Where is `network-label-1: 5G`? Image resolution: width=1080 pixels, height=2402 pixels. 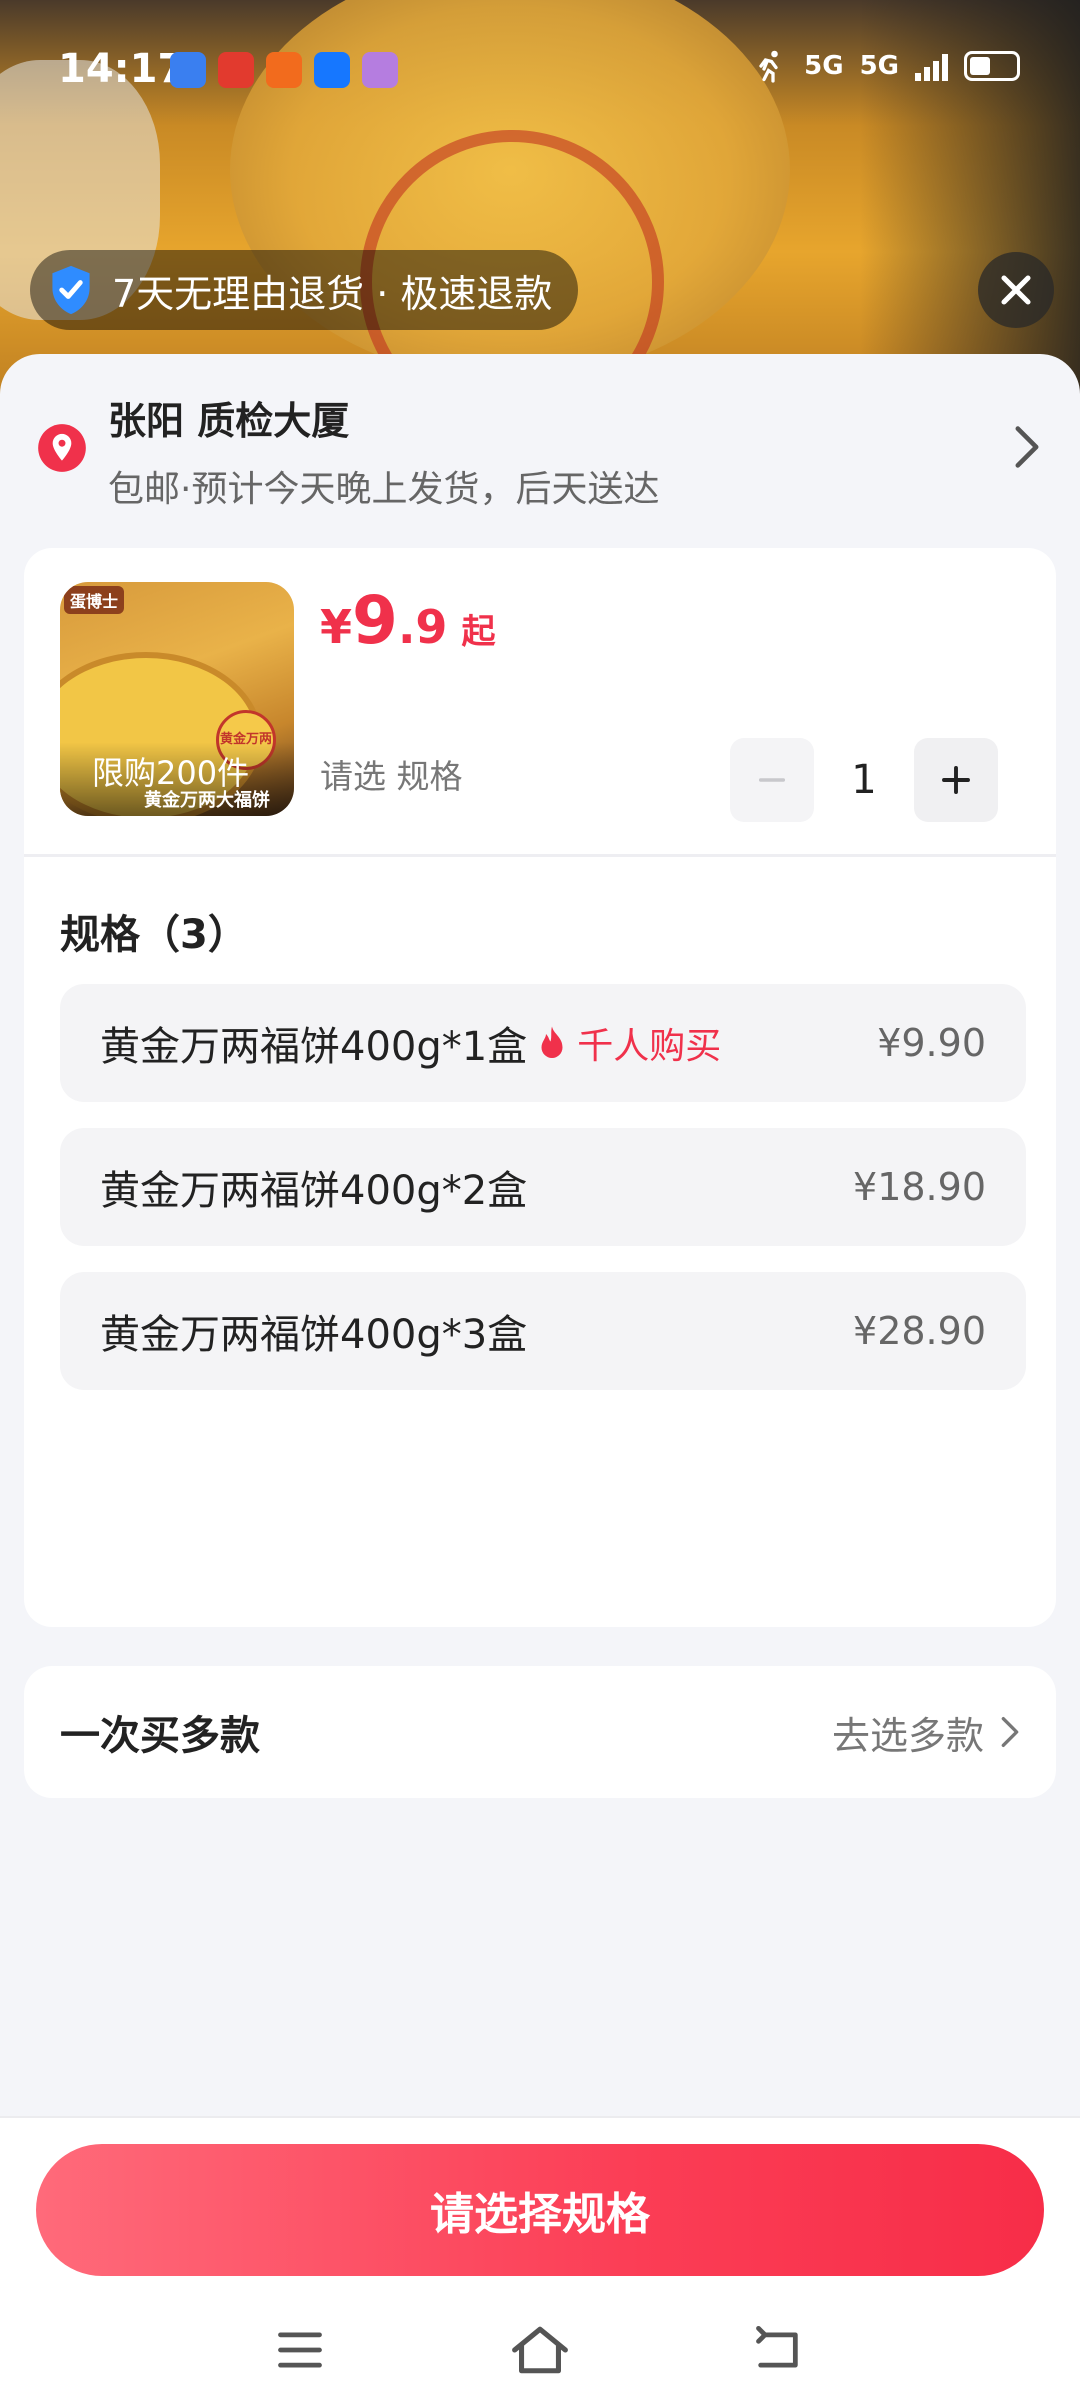 network-label-1: 5G is located at coordinates (824, 66).